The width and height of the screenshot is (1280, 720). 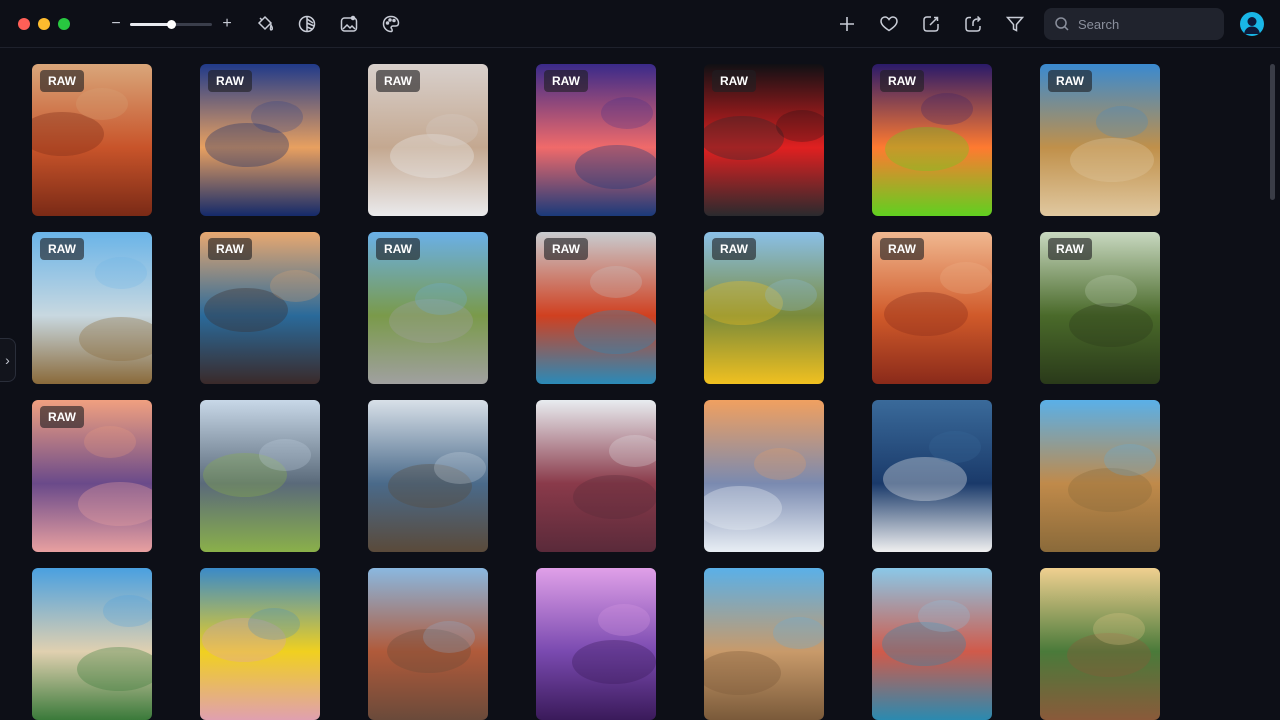 What do you see at coordinates (1272, 132) in the screenshot?
I see `scrollbar` at bounding box center [1272, 132].